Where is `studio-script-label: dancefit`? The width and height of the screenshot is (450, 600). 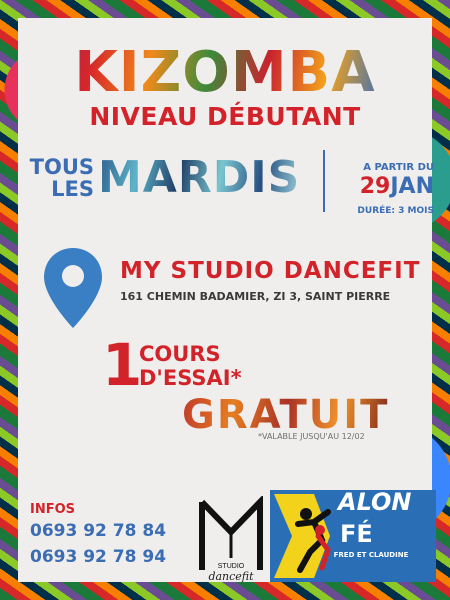
studio-script-label: dancefit is located at coordinates (231, 576).